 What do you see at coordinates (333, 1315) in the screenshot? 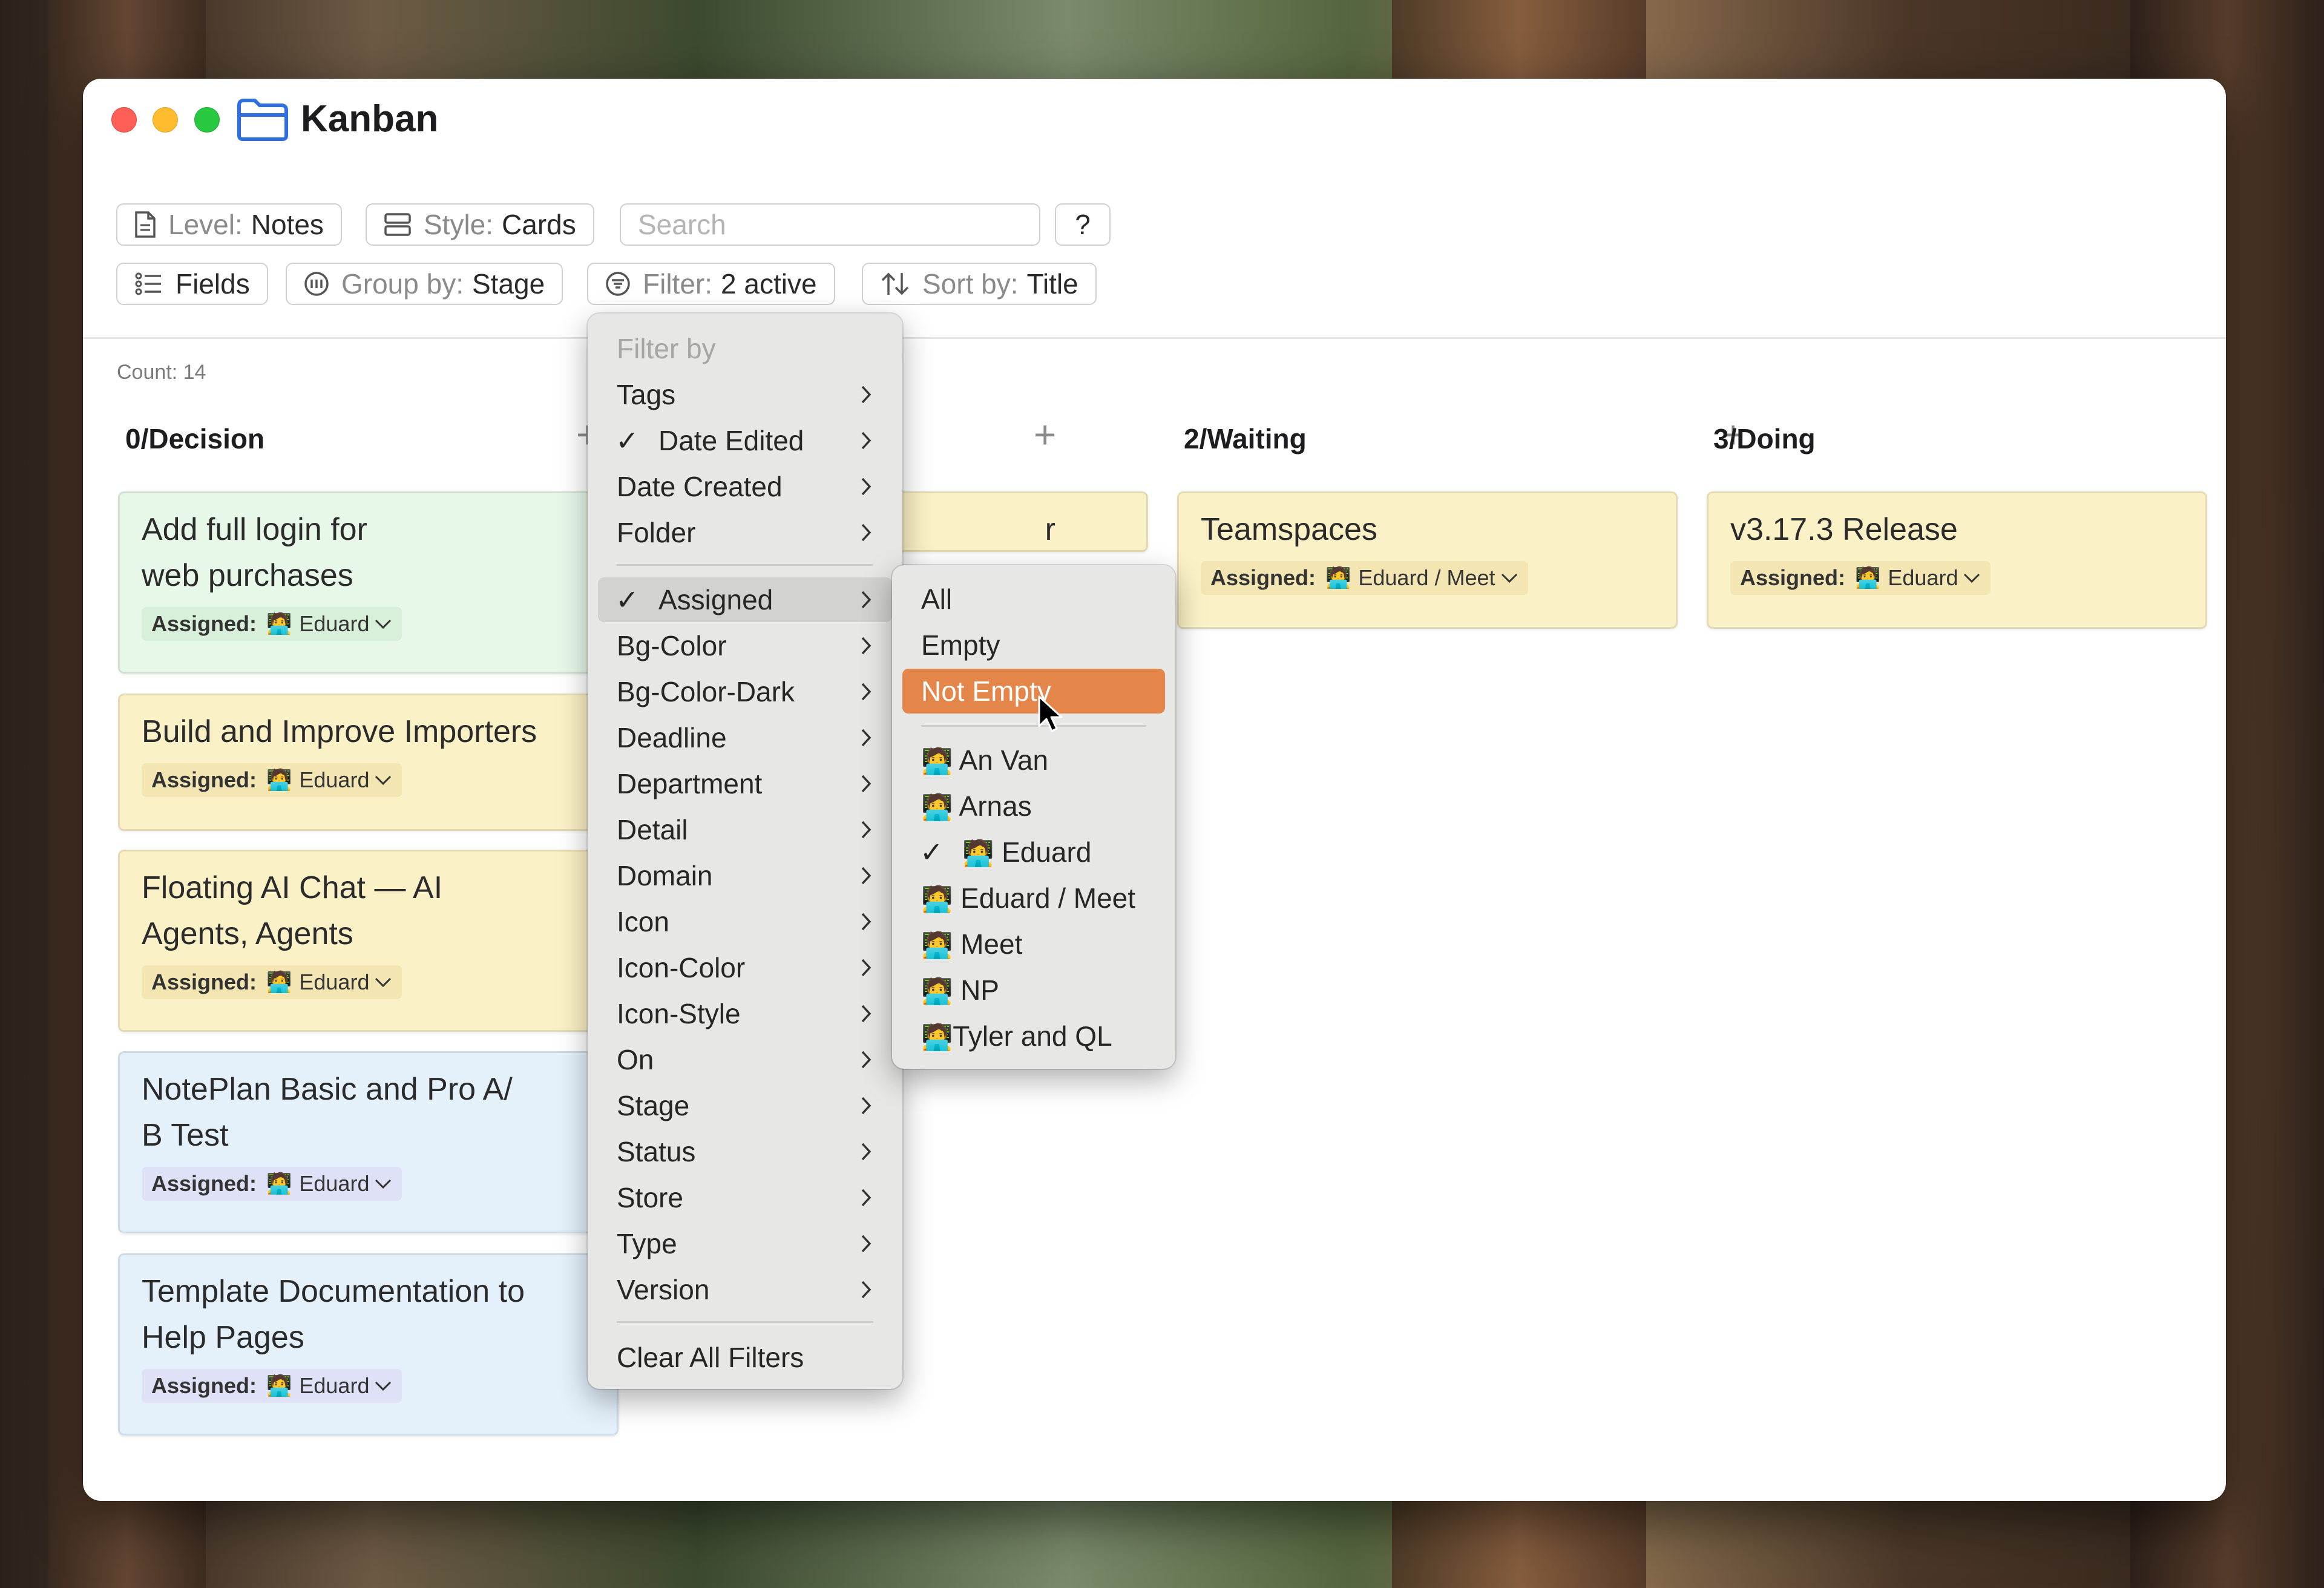
I see `card-title: Template Documentation to Help Pages` at bounding box center [333, 1315].